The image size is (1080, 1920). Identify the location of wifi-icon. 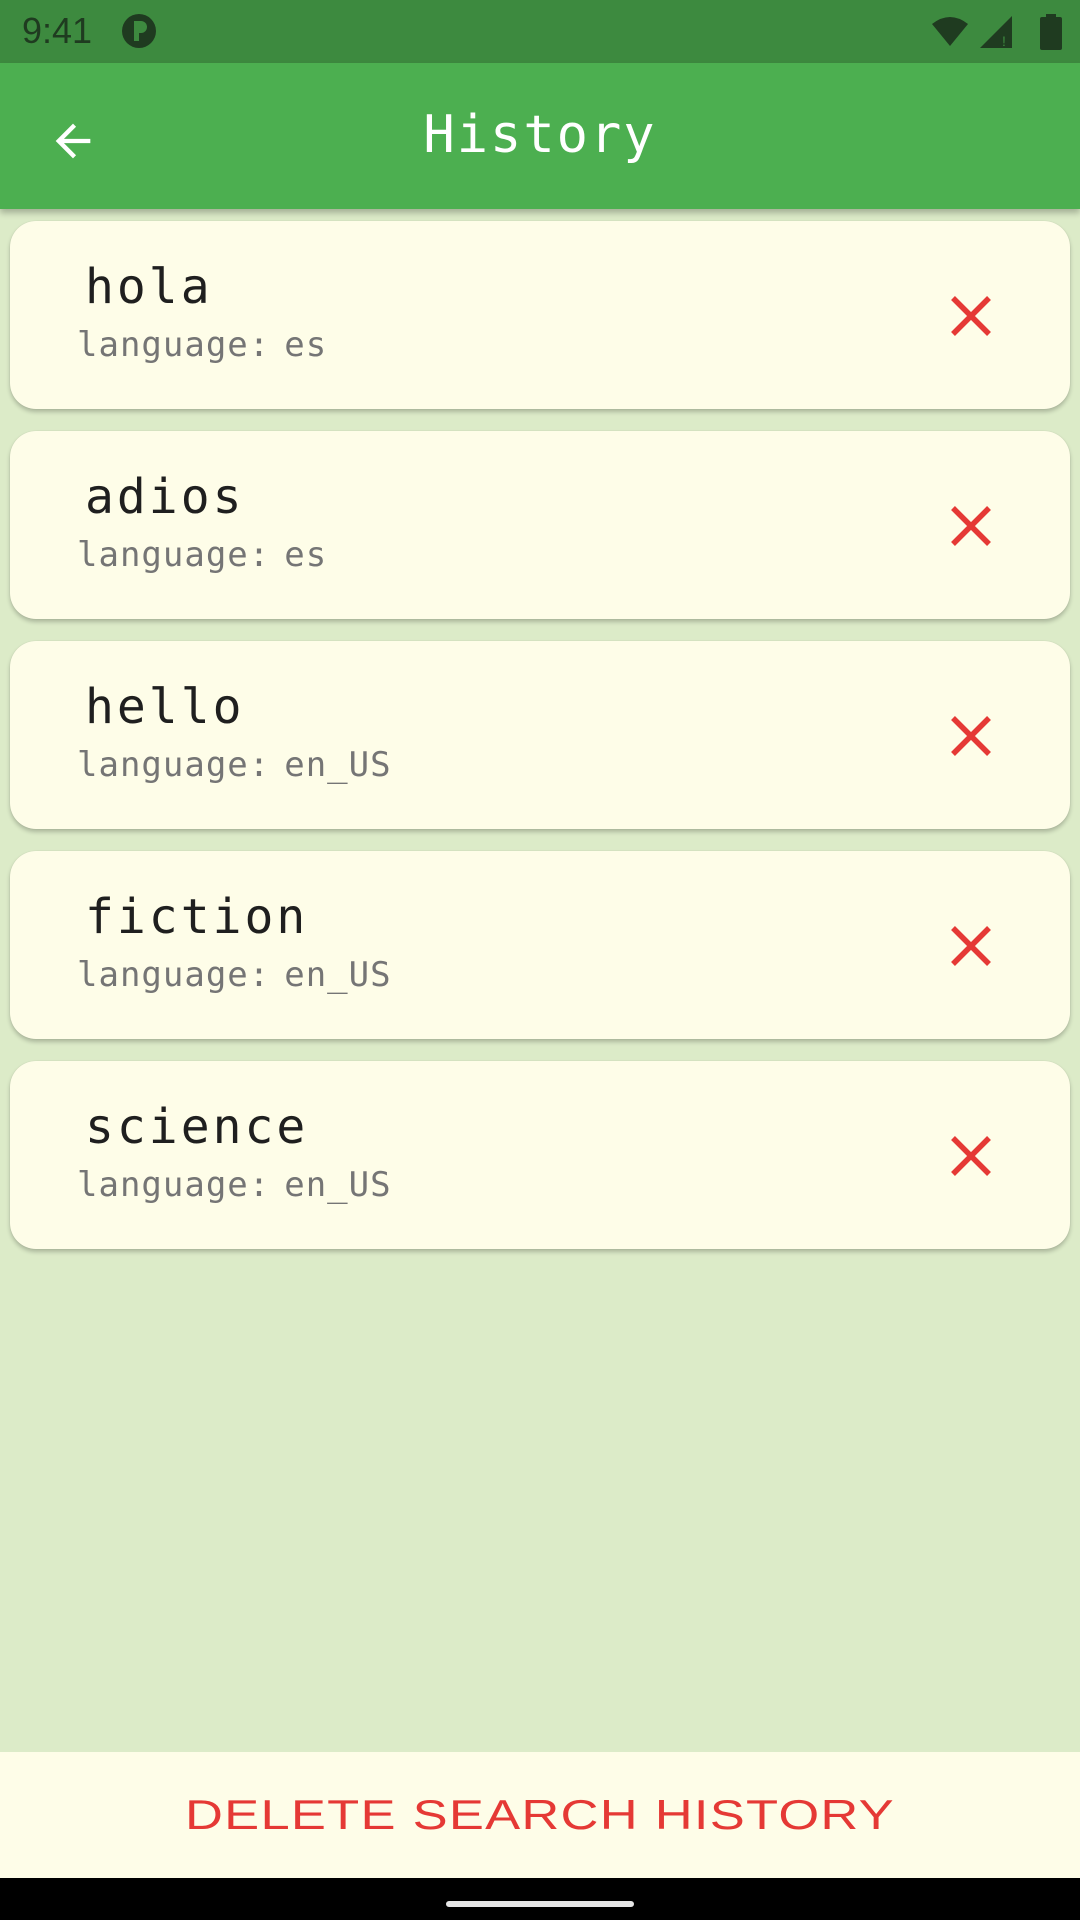
(950, 31).